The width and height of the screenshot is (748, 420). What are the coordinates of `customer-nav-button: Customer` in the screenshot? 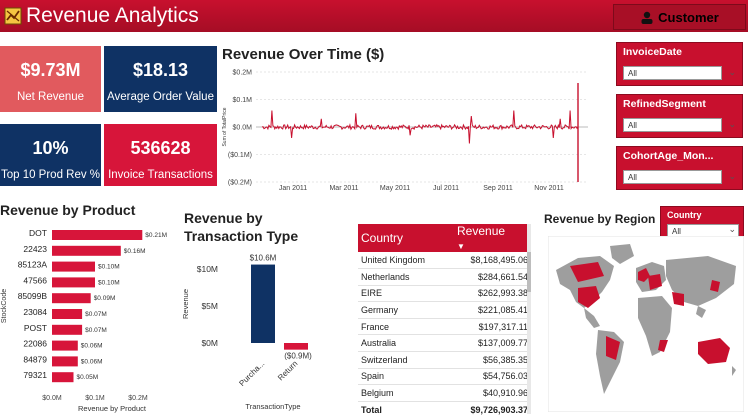 It's located at (679, 17).